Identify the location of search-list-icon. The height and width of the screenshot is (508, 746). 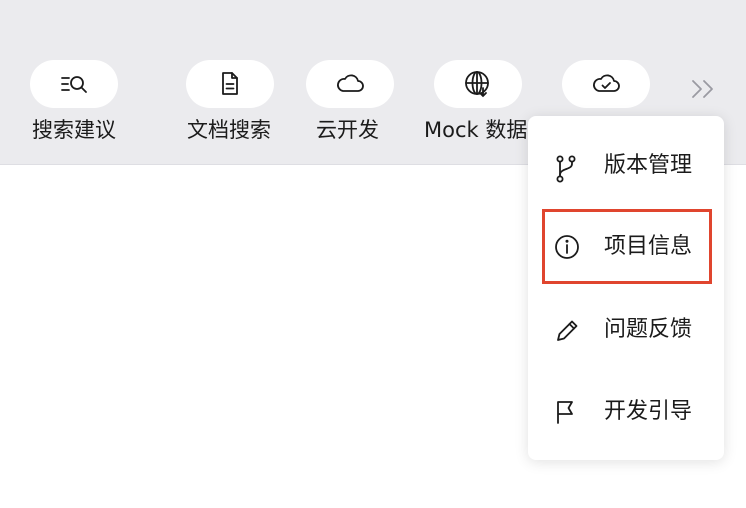
(74, 84).